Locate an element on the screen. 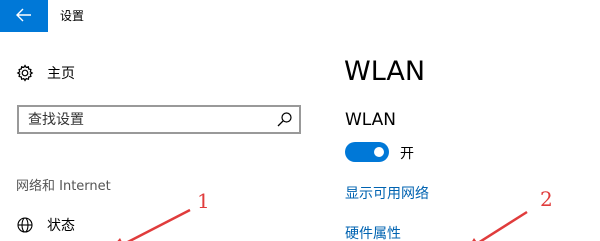 This screenshot has width=600, height=241. toggle-knob is located at coordinates (379, 152).